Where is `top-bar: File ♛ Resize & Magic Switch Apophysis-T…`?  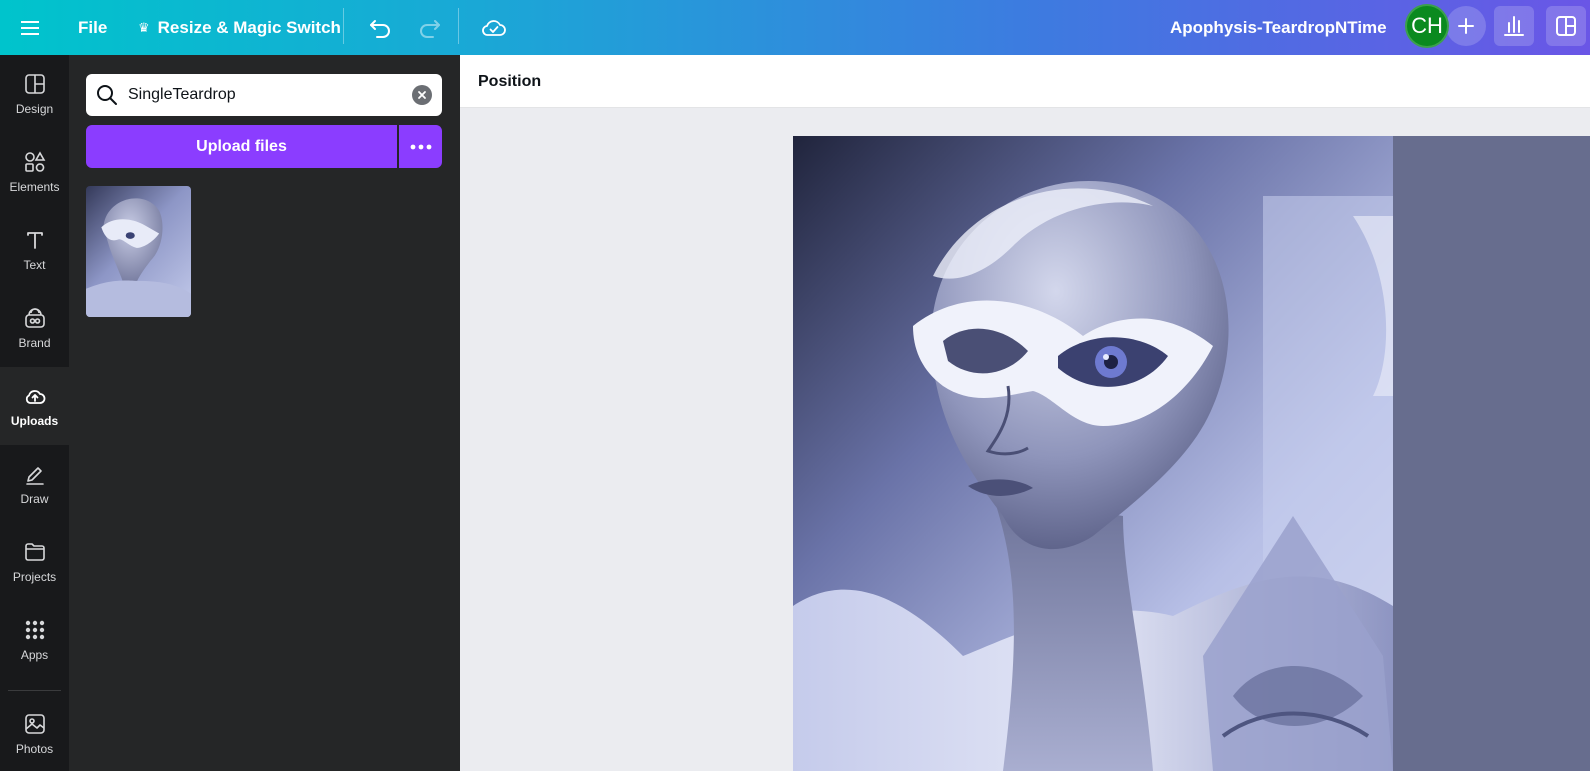
top-bar: File ♛ Resize & Magic Switch Apophysis-T… is located at coordinates (795, 27).